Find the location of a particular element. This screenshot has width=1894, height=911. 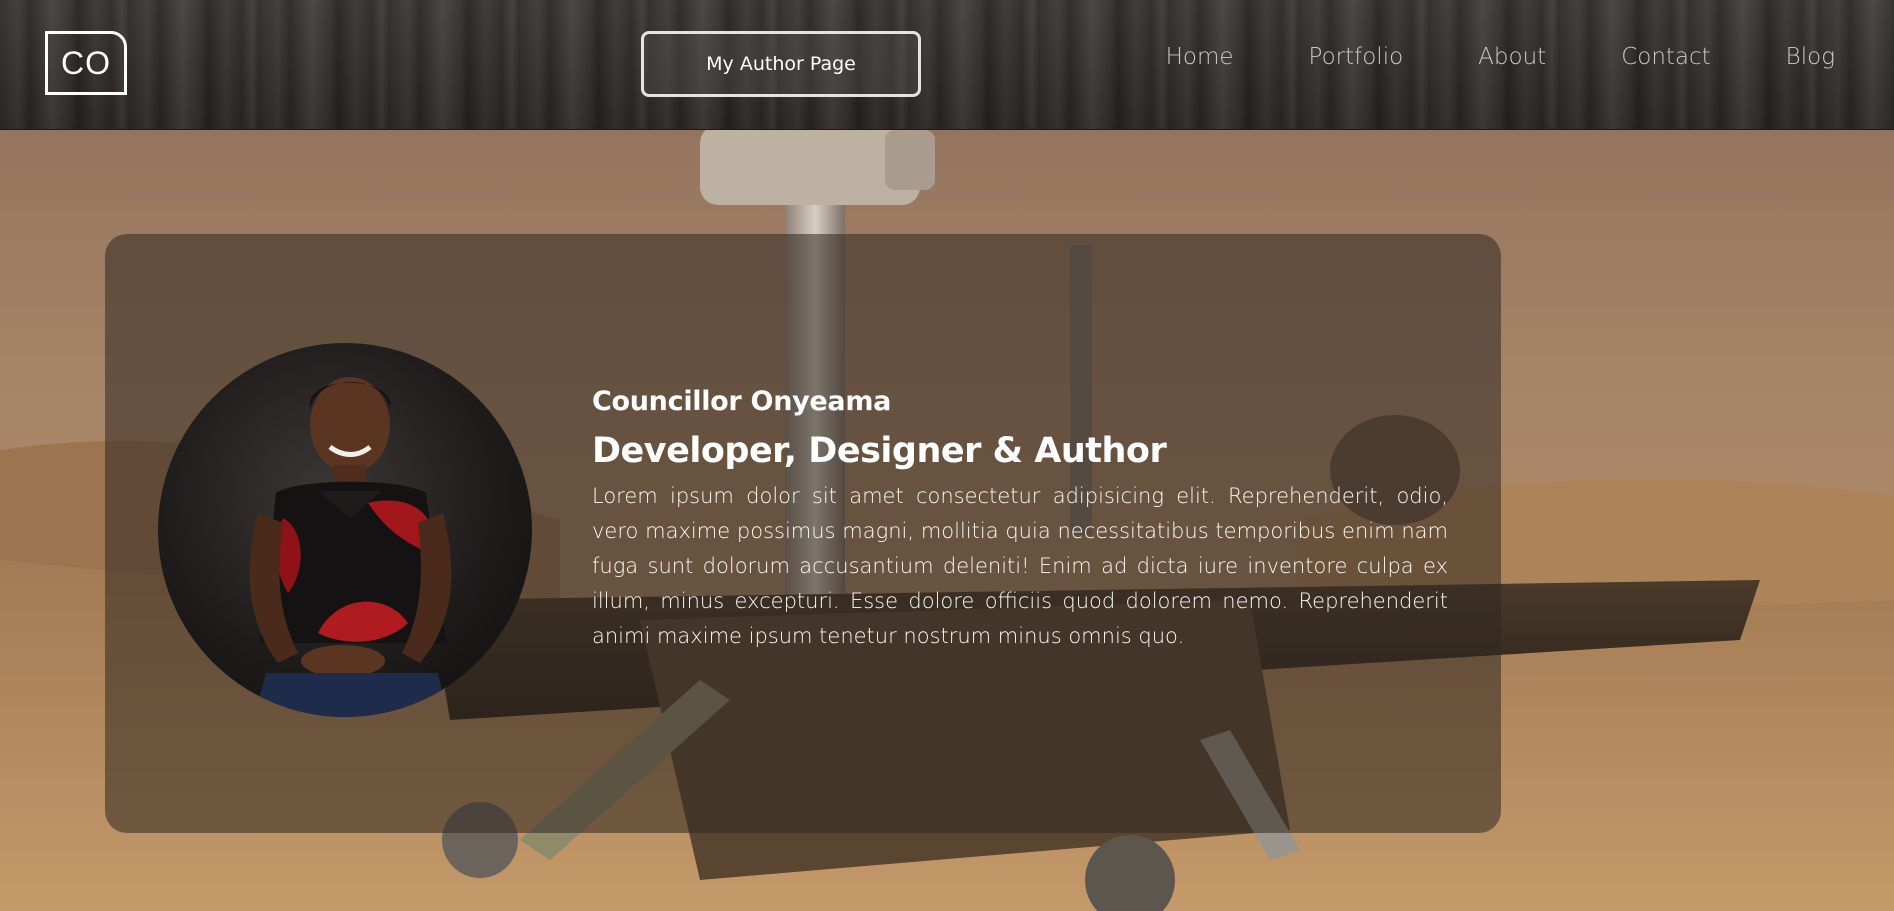

profile-avatar is located at coordinates (345, 530).